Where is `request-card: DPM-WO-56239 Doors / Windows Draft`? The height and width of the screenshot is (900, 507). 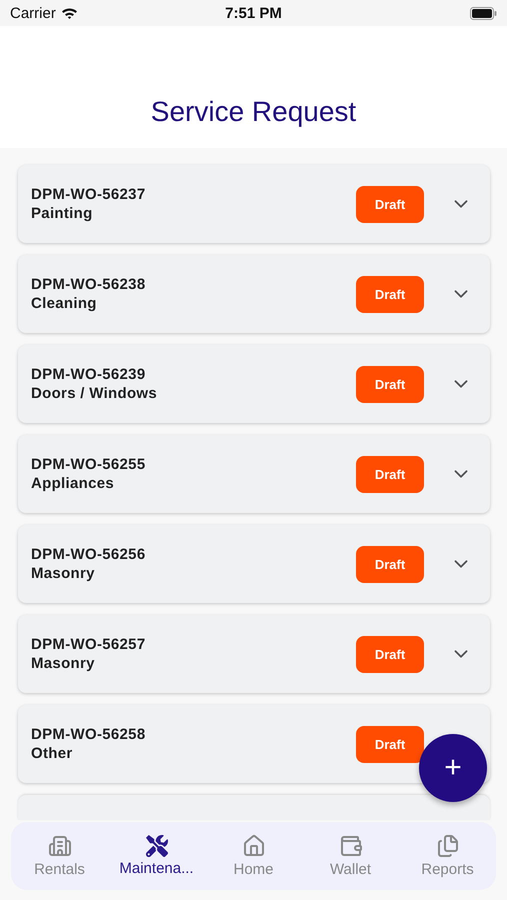 request-card: DPM-WO-56239 Doors / Windows Draft is located at coordinates (254, 384).